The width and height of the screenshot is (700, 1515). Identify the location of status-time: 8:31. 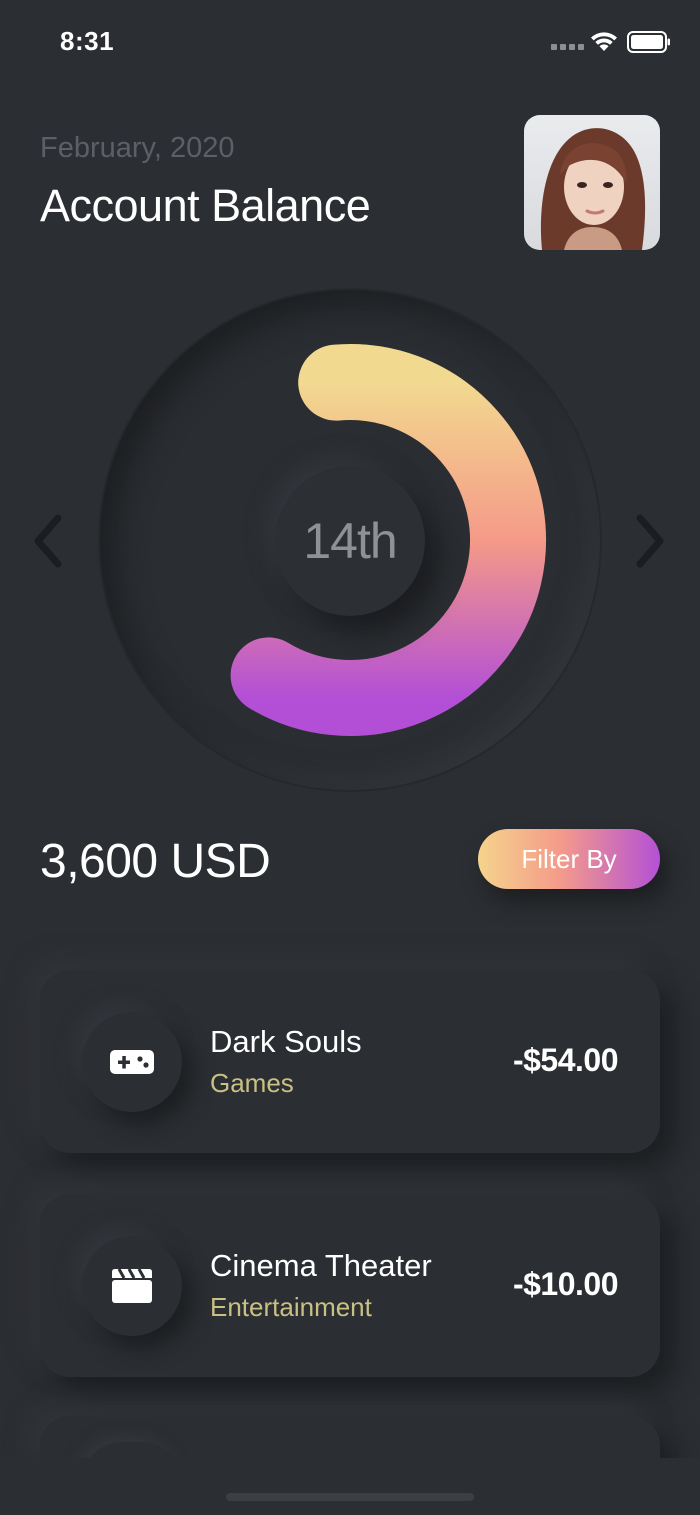
(87, 41).